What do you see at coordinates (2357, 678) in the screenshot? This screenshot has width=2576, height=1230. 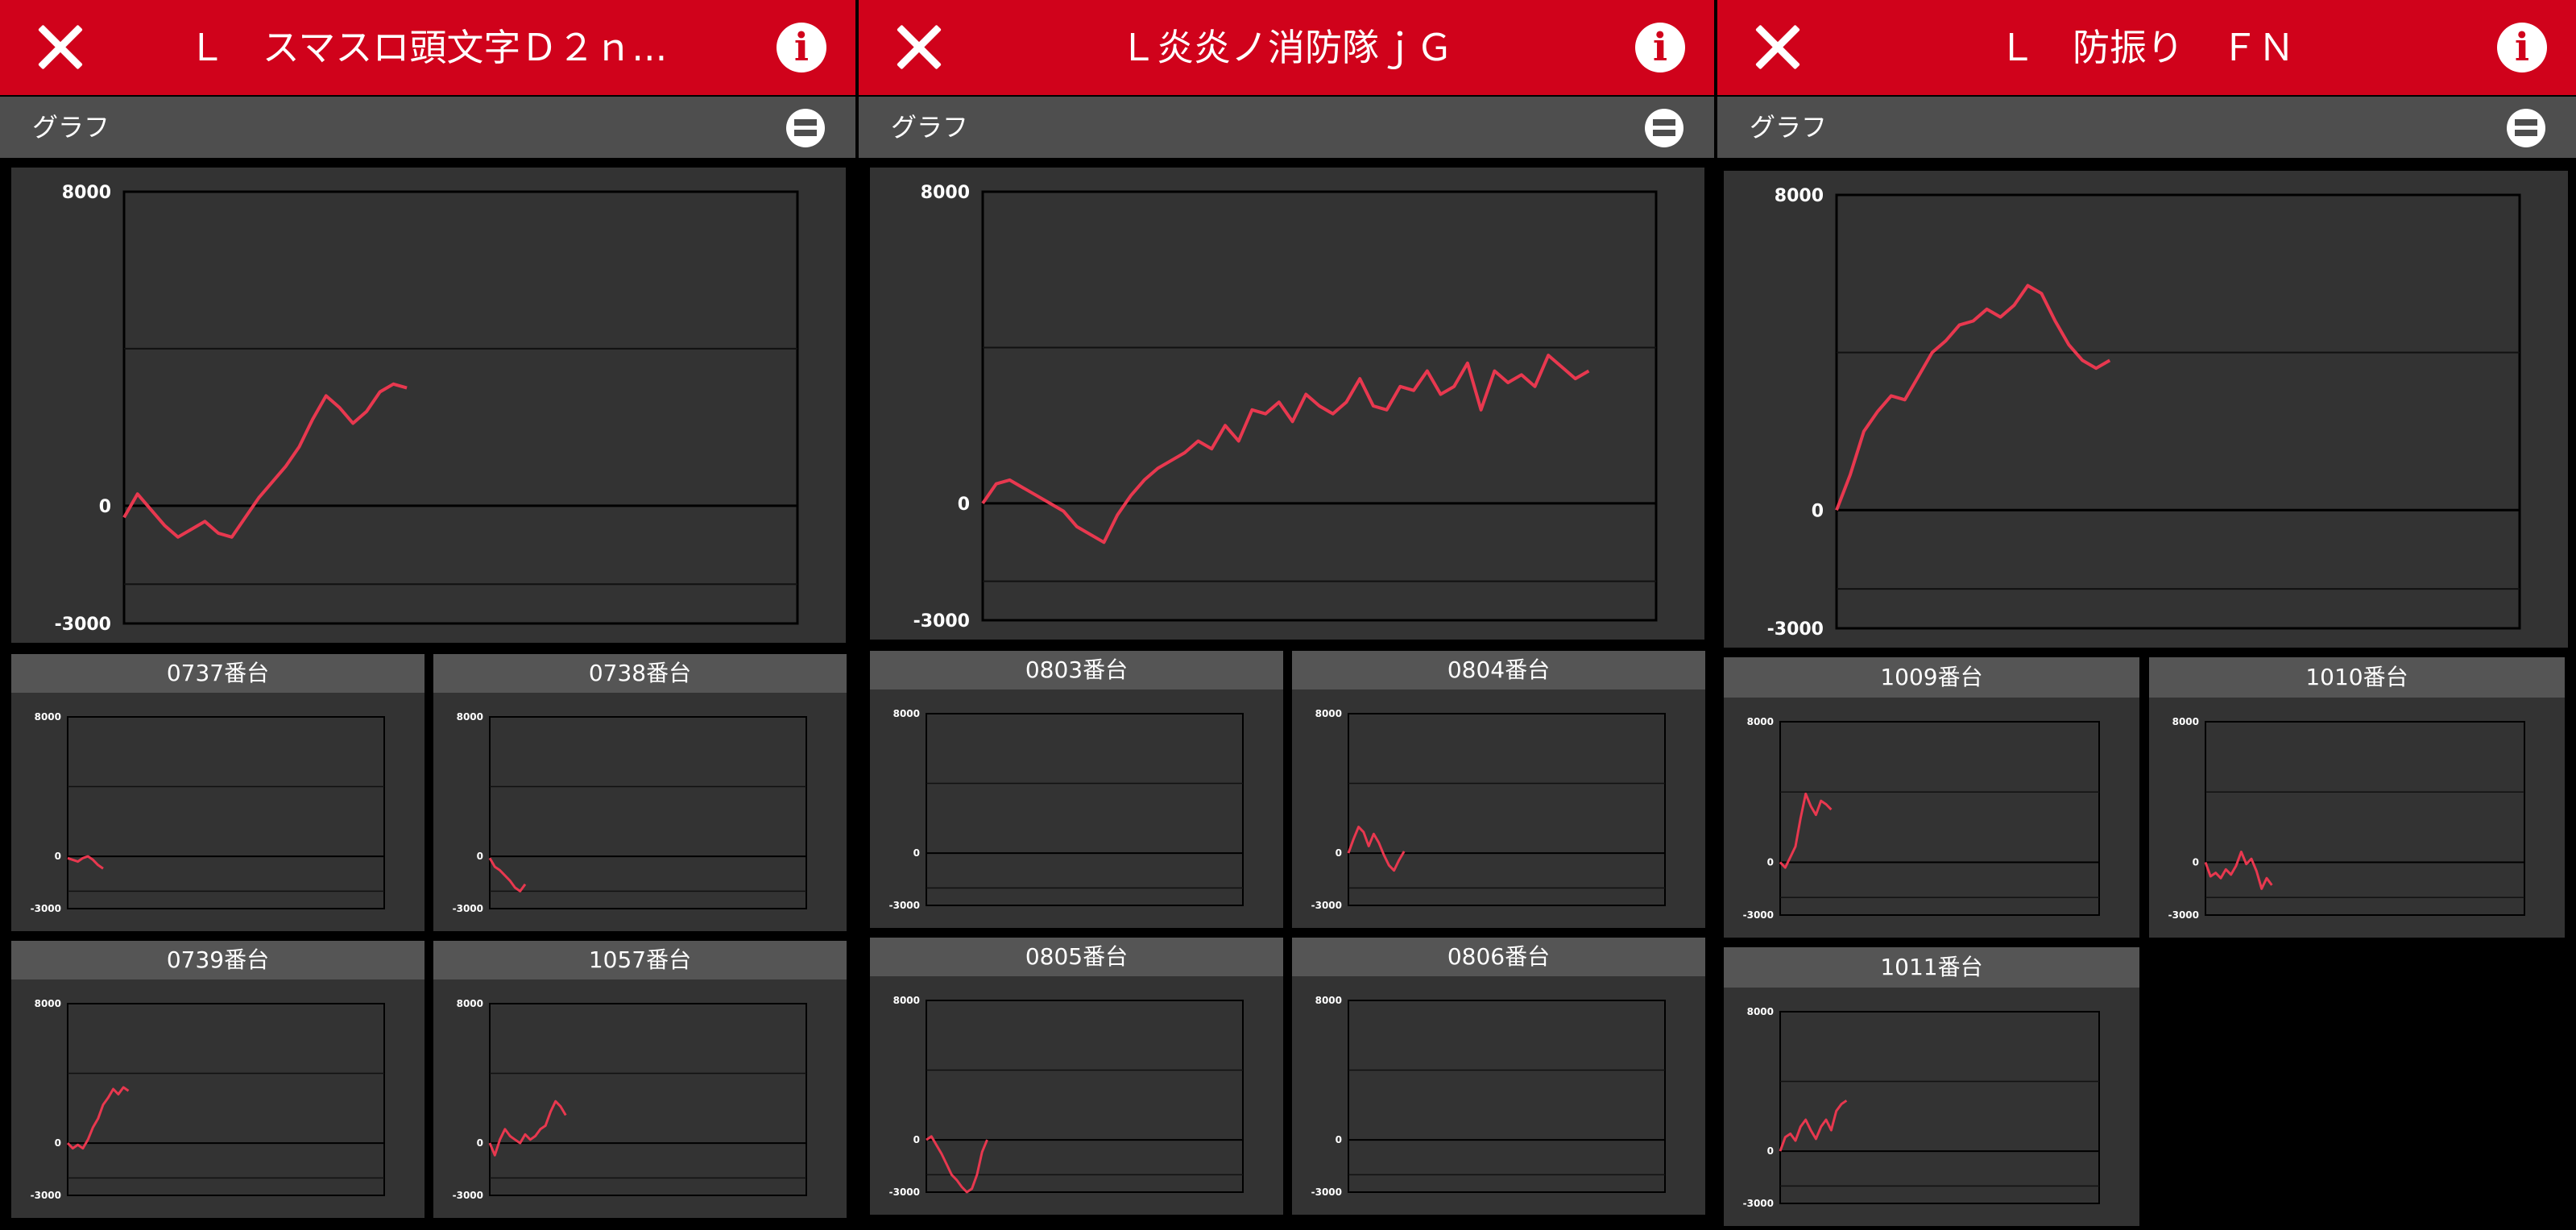 I see `unit-card-title: 1010番台` at bounding box center [2357, 678].